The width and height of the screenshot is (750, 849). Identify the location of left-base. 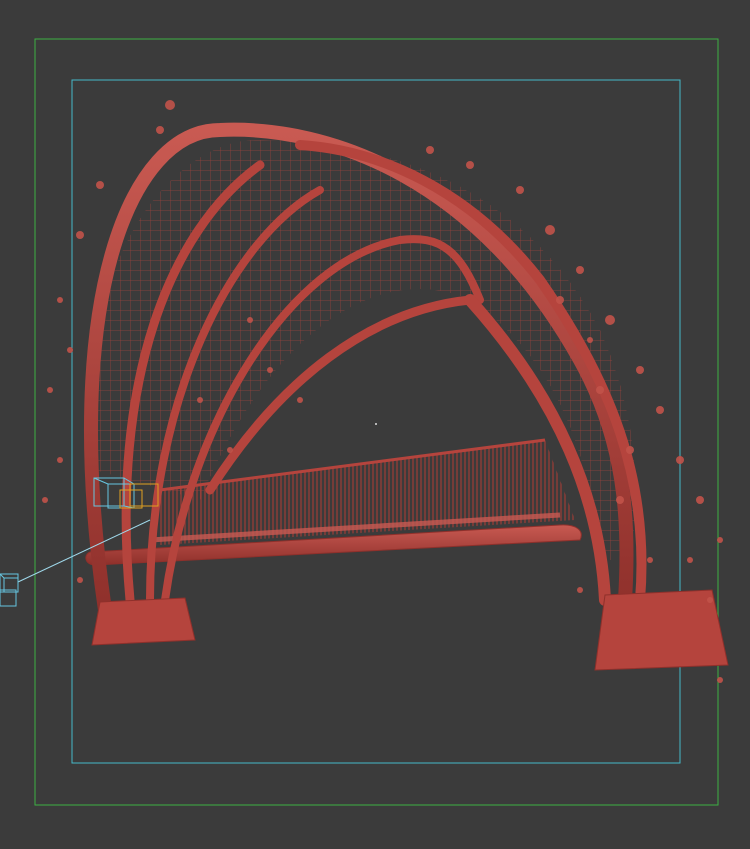
(143, 621).